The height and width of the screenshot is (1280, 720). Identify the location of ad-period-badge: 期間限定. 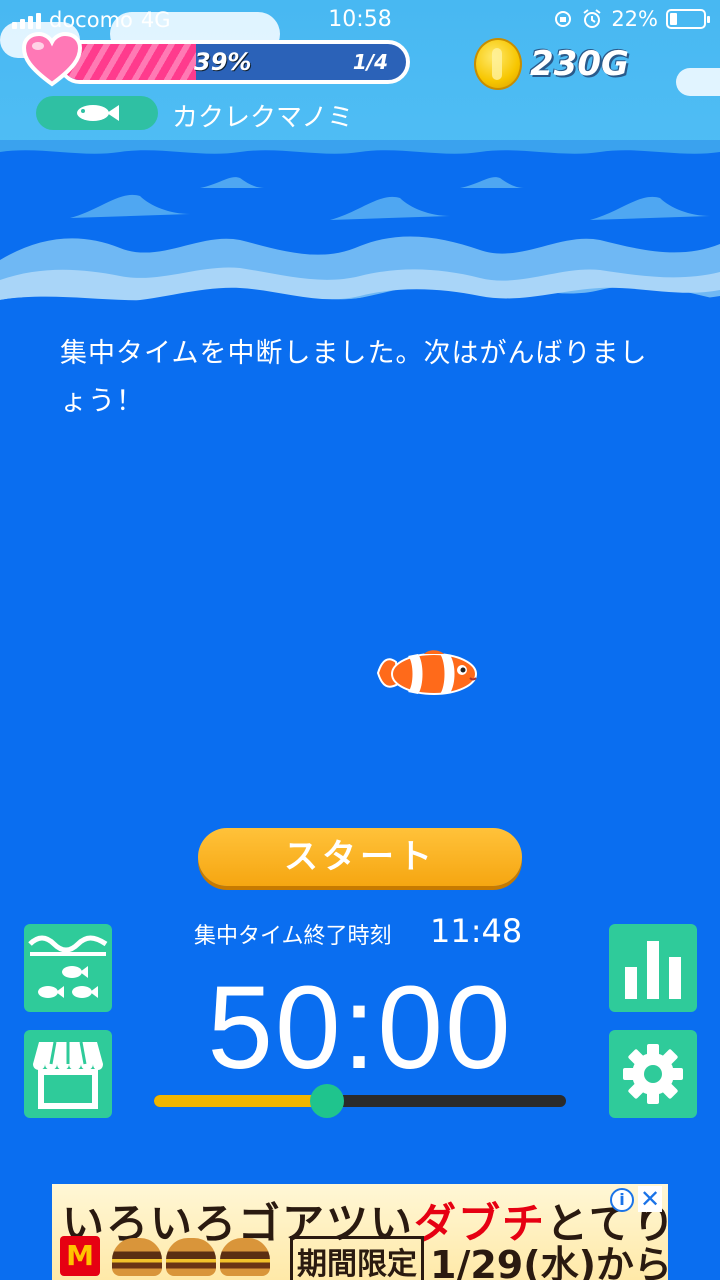
(357, 1258).